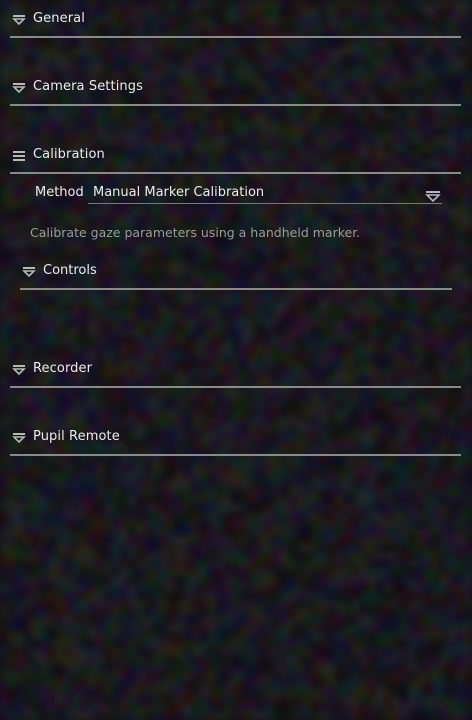  I want to click on method-row: Method Manual Marker Calibration, so click(240, 194).